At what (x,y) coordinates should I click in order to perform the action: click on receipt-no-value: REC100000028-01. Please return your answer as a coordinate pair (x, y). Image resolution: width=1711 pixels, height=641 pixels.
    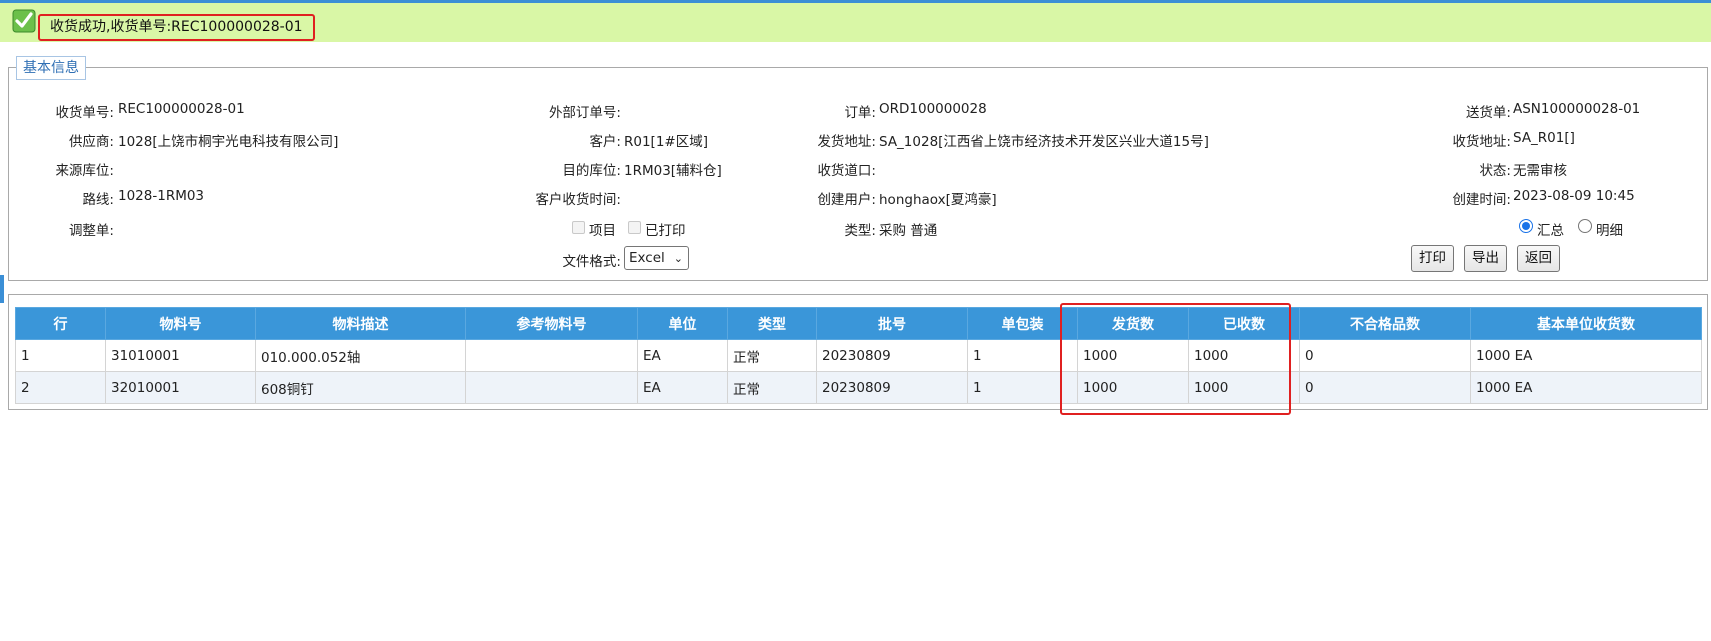
    Looking at the image, I should click on (181, 109).